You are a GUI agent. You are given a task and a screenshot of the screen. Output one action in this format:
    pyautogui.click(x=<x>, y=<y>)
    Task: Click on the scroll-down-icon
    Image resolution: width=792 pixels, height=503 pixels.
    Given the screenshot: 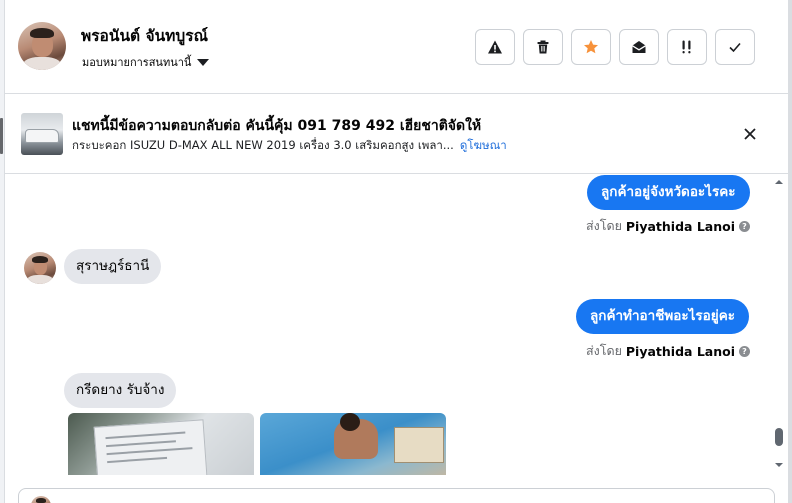 What is the action you would take?
    pyautogui.click(x=779, y=465)
    